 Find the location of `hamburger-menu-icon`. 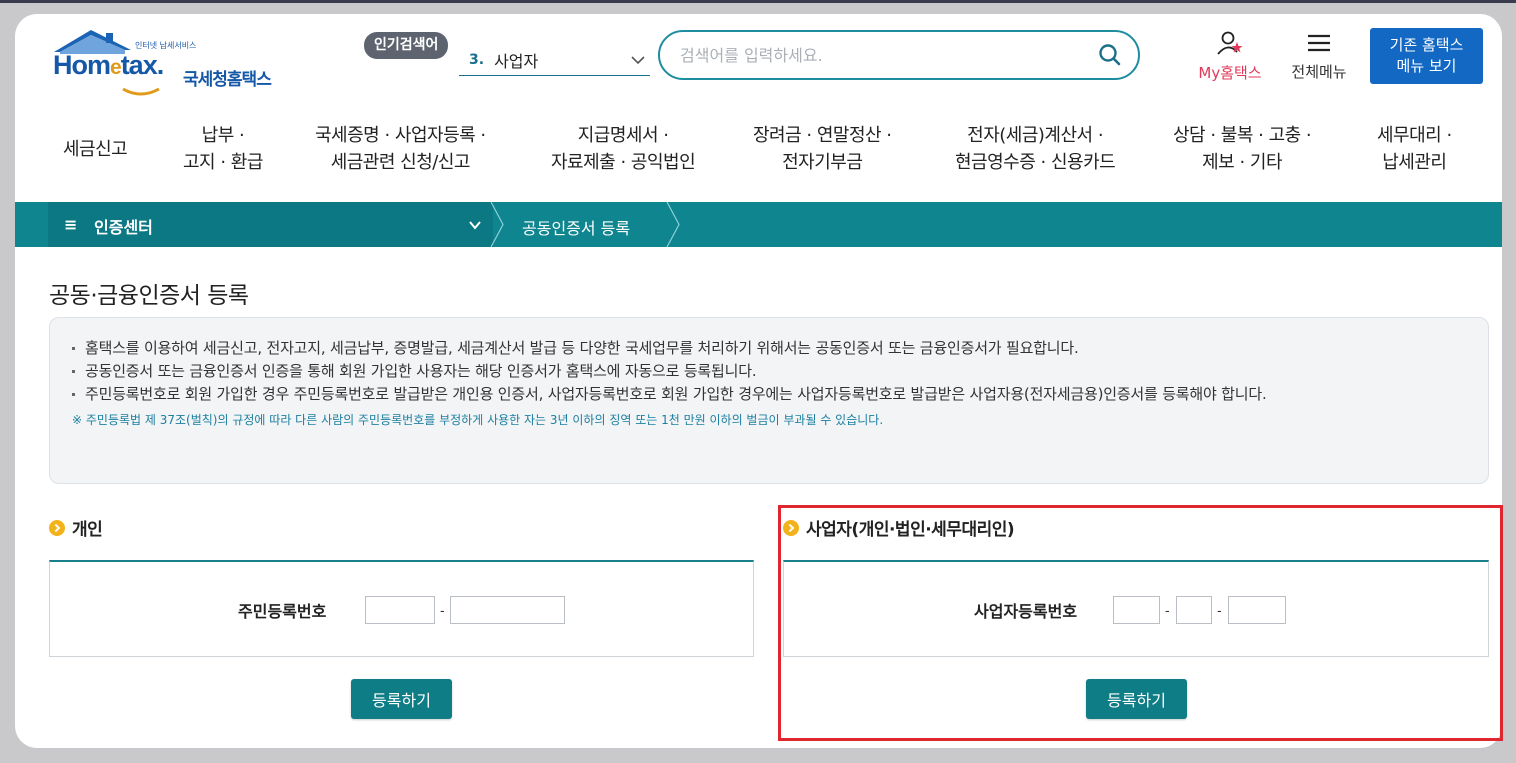

hamburger-menu-icon is located at coordinates (1319, 43).